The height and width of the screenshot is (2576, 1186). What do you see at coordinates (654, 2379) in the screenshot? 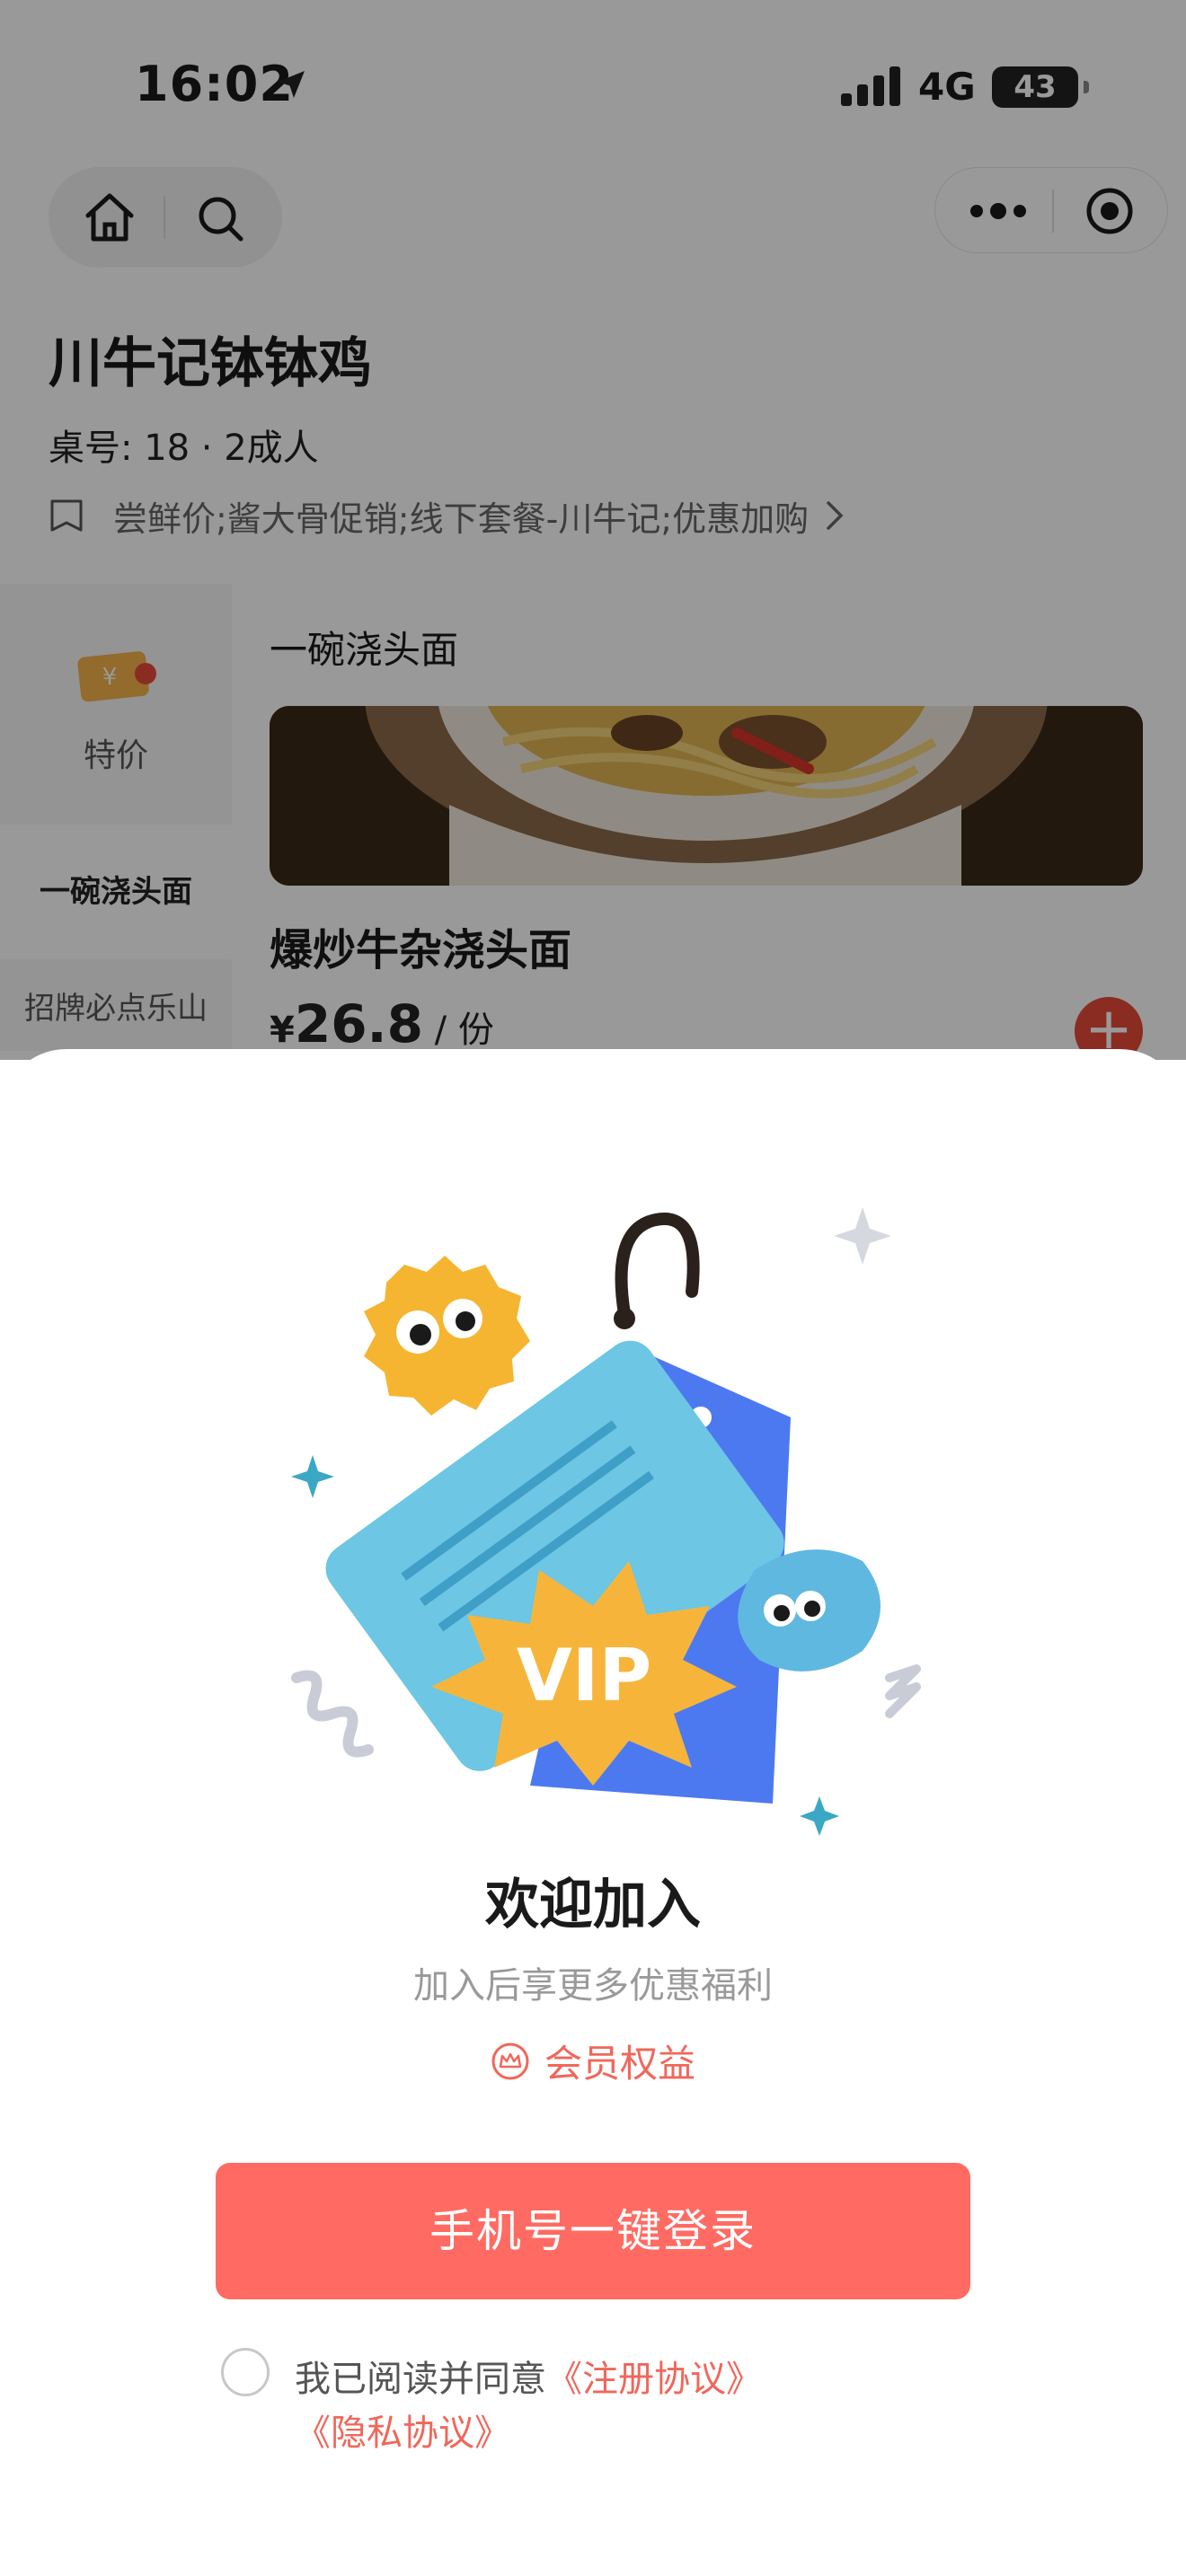
I see `register-agreement-link: 《注册协议》` at bounding box center [654, 2379].